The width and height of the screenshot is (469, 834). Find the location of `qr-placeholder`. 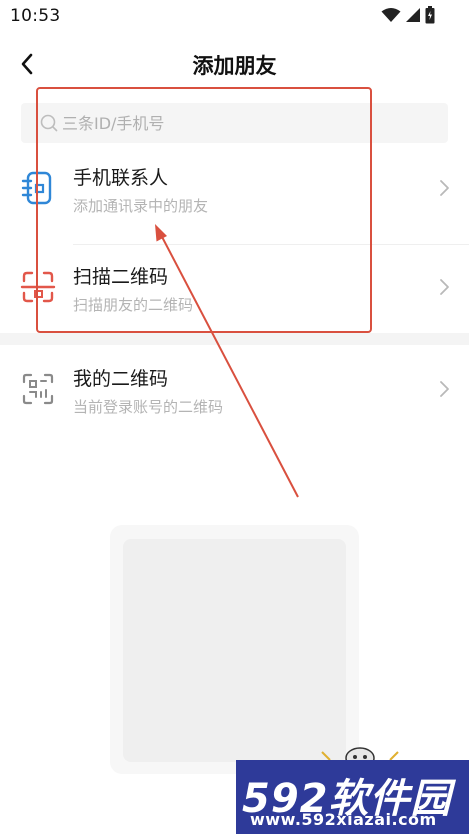

qr-placeholder is located at coordinates (234, 650).